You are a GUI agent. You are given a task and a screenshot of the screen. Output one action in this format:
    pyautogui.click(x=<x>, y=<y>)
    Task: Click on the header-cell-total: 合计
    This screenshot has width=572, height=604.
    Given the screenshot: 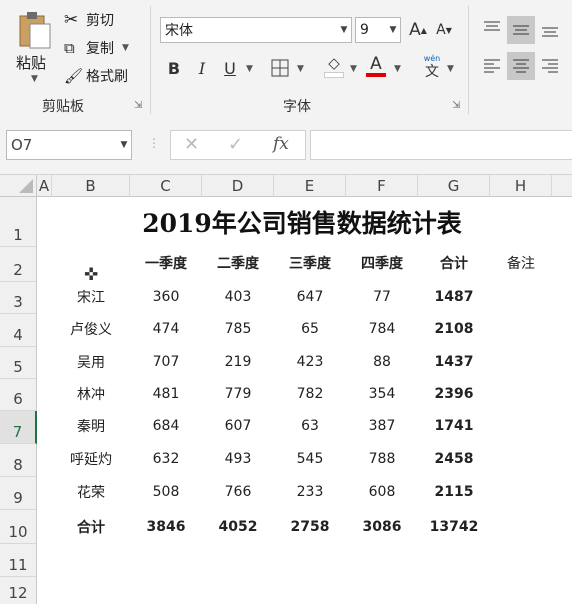 What is the action you would take?
    pyautogui.click(x=454, y=263)
    